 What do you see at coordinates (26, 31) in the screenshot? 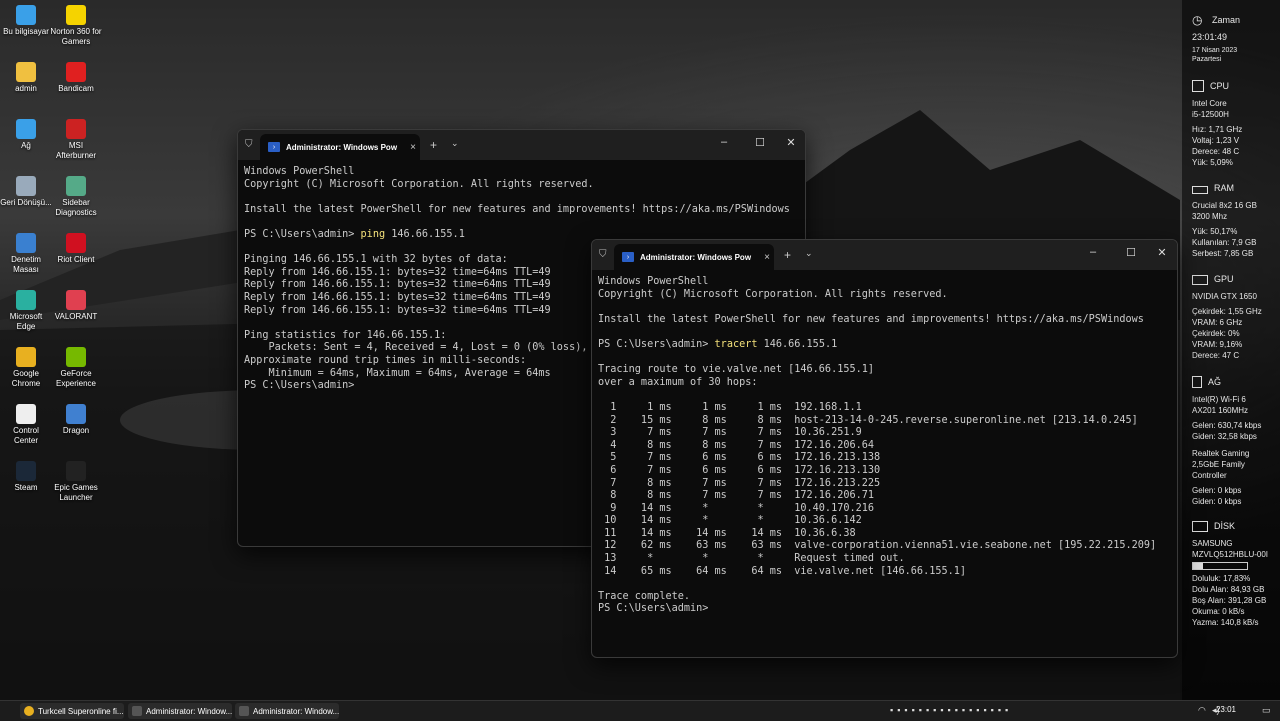
I see `desktop-icon-label: Bu bilgisayar` at bounding box center [26, 31].